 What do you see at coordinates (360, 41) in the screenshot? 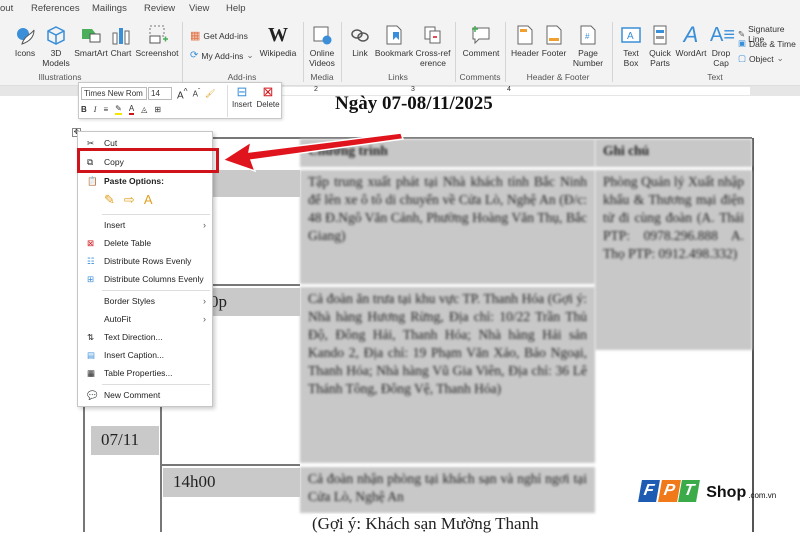
I see `link-button: Link` at bounding box center [360, 41].